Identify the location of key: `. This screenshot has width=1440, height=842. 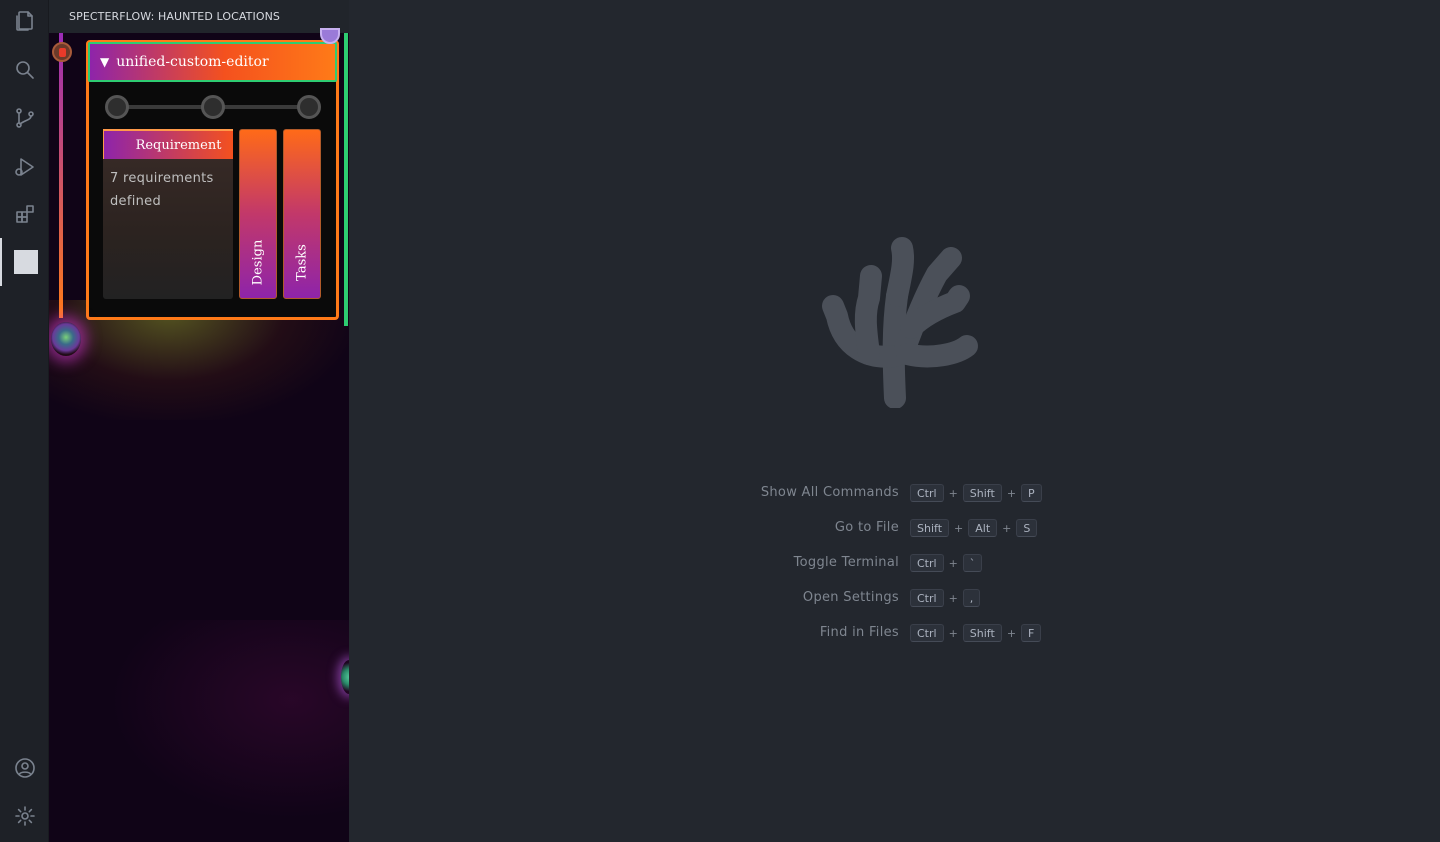
(972, 563).